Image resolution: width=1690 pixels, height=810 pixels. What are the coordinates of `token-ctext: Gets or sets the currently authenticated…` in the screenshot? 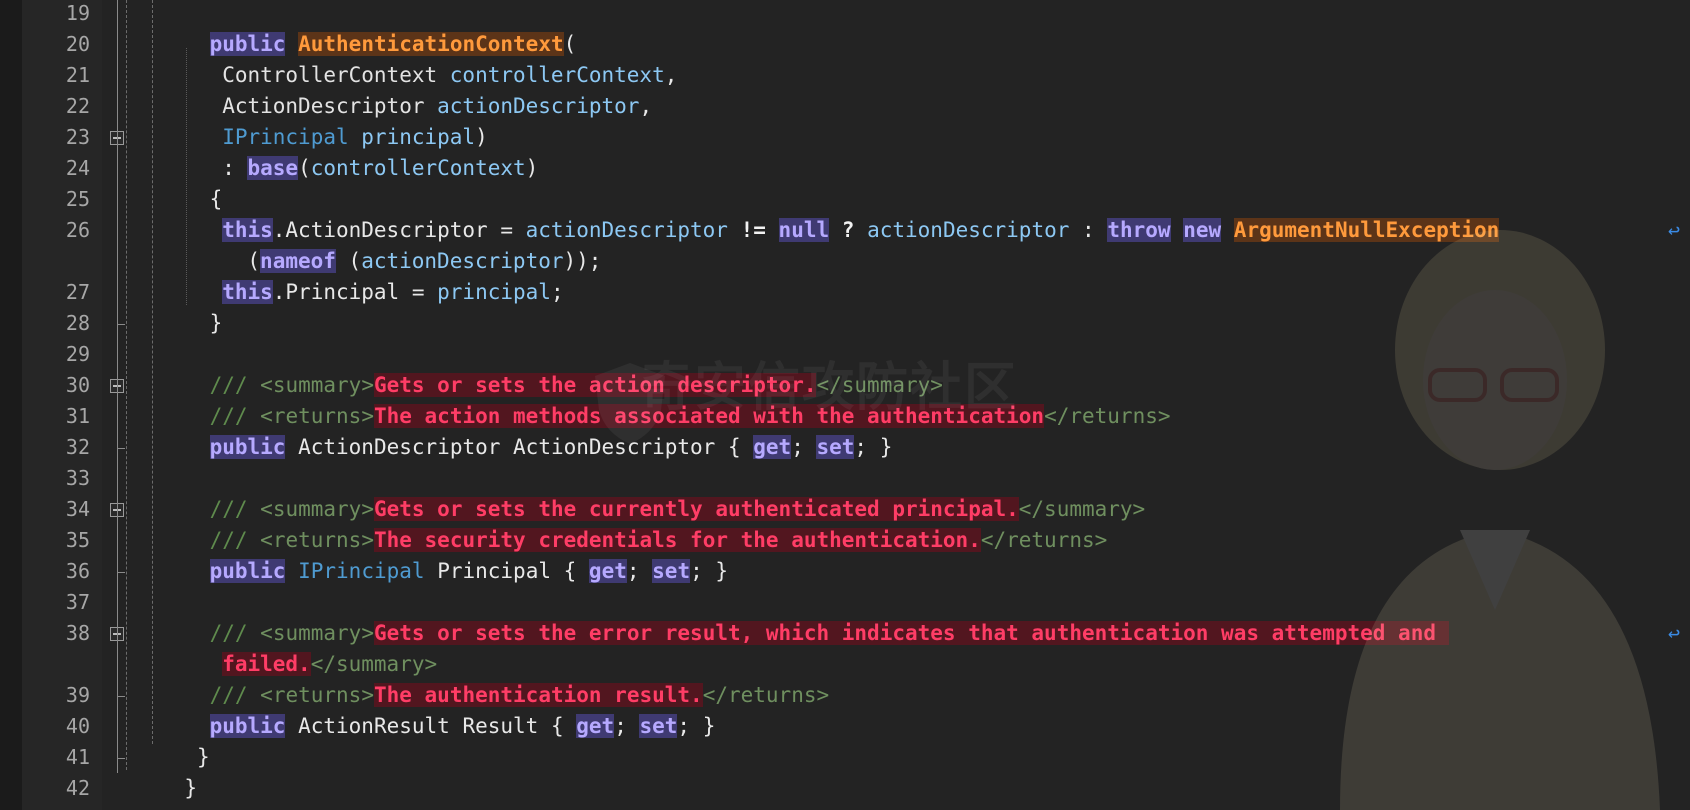 It's located at (696, 509).